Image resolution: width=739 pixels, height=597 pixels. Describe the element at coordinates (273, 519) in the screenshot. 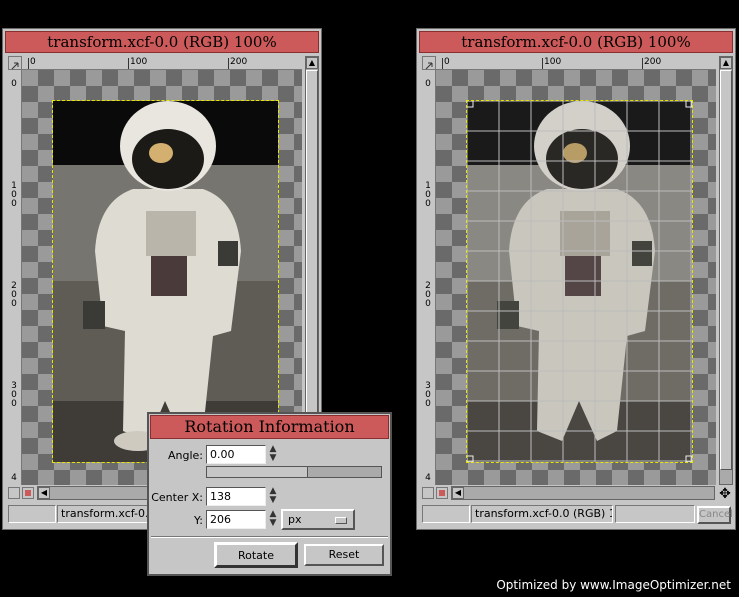

I see `center-y-spinner-icon: ▲ ▼` at that location.